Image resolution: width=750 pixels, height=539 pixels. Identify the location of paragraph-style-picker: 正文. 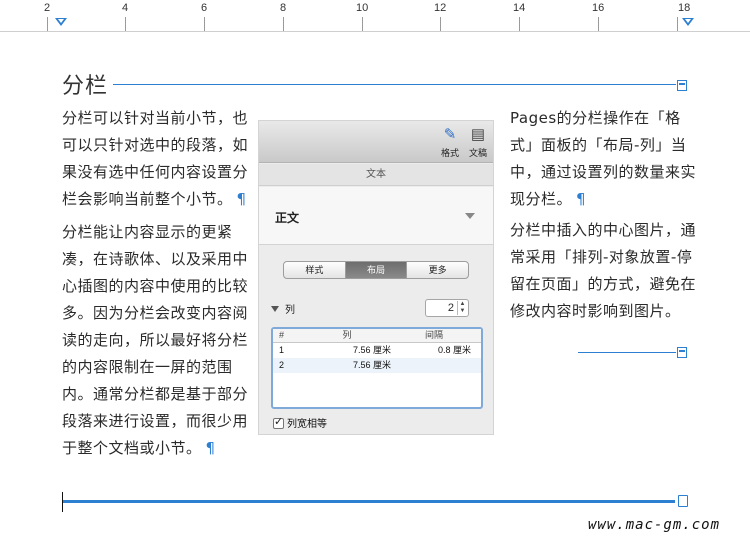
(376, 216).